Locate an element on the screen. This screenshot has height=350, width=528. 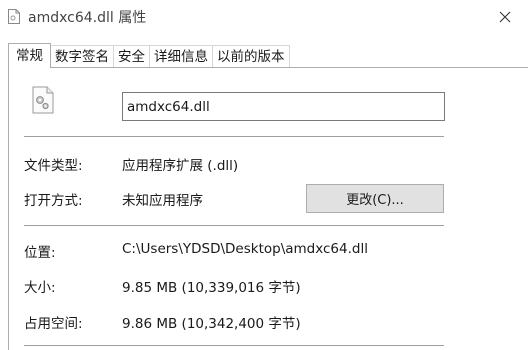
tab-details: 详细信息 is located at coordinates (181, 56).